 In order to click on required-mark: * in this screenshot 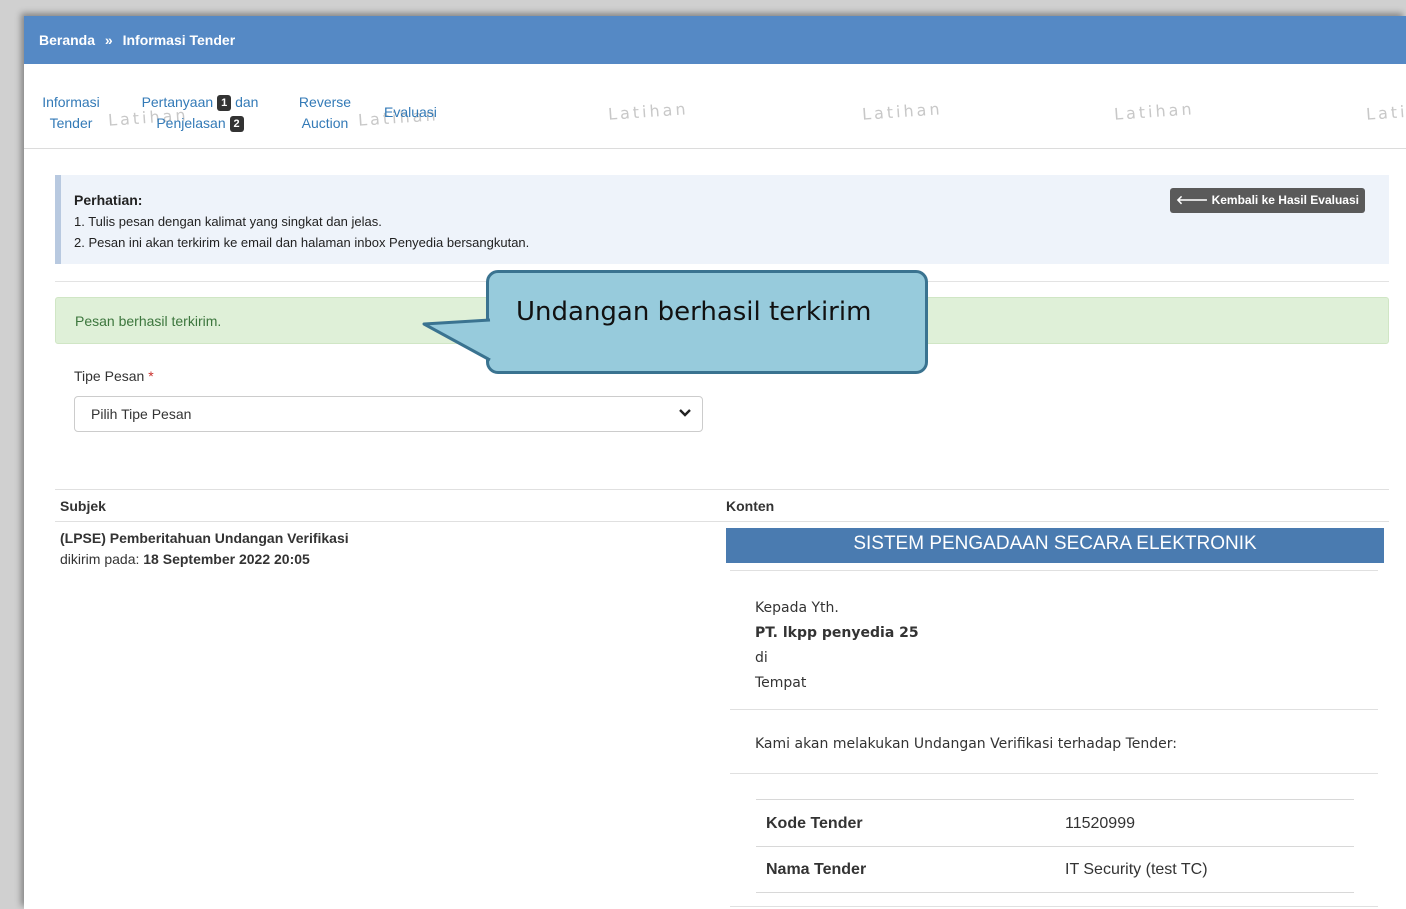, I will do `click(151, 376)`.